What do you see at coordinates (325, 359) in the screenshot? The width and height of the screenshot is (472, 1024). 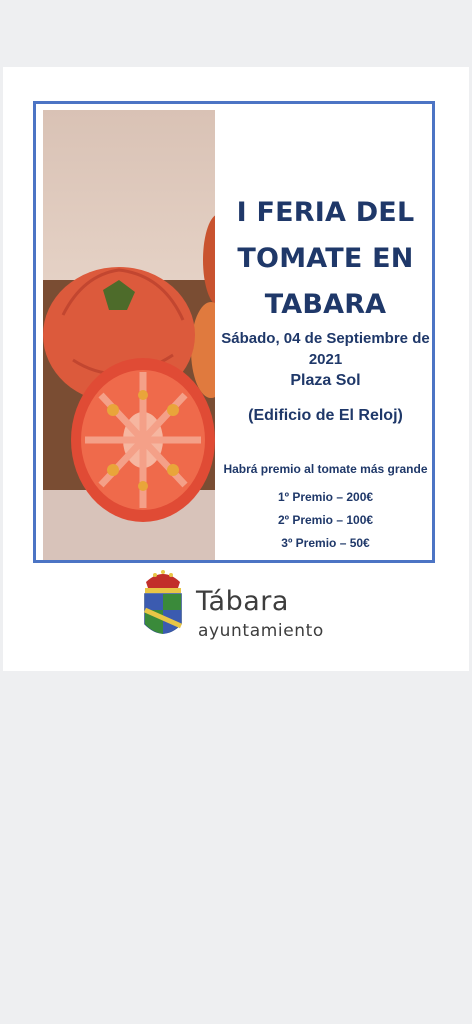 I see `event-date-line2: 2021` at bounding box center [325, 359].